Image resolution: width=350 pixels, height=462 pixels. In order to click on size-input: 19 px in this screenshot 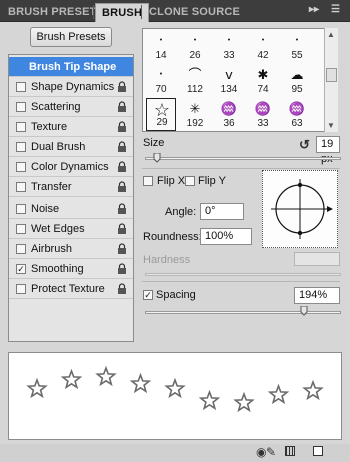, I will do `click(328, 150)`.